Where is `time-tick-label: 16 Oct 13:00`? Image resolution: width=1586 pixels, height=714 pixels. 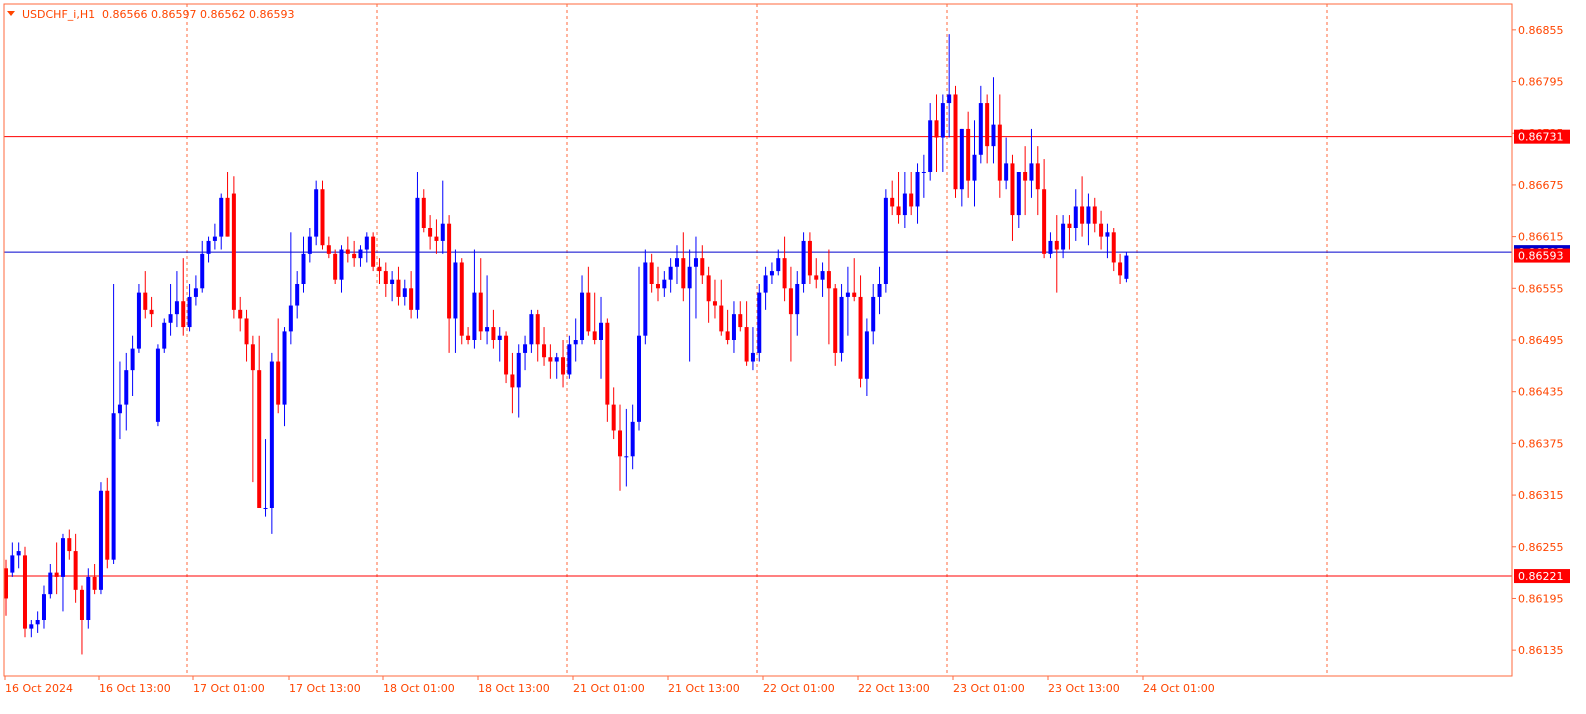 time-tick-label: 16 Oct 13:00 is located at coordinates (135, 688).